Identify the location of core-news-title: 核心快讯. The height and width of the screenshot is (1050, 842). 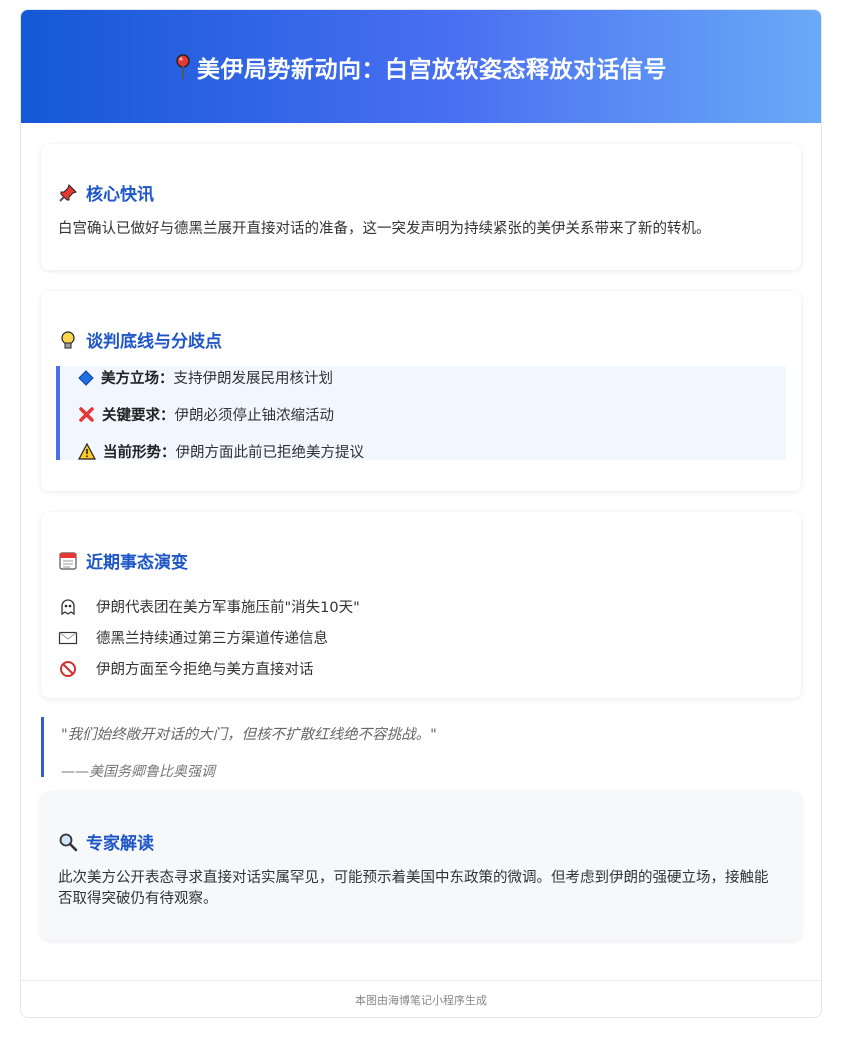
(120, 195).